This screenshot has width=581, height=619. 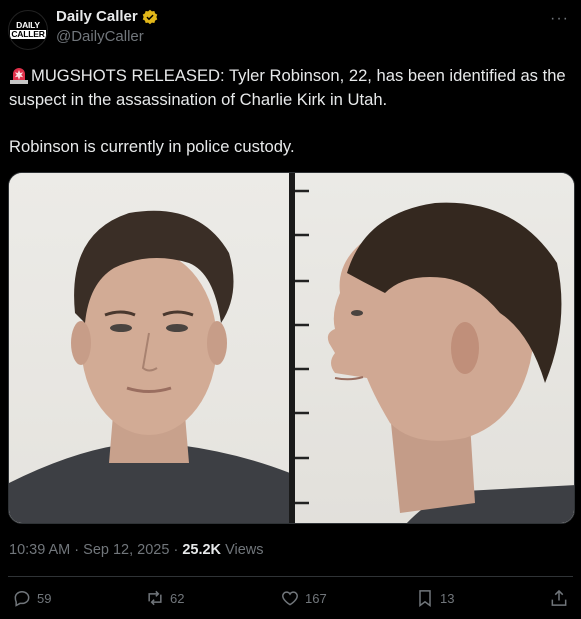 I want to click on views-label: Views, so click(x=244, y=550).